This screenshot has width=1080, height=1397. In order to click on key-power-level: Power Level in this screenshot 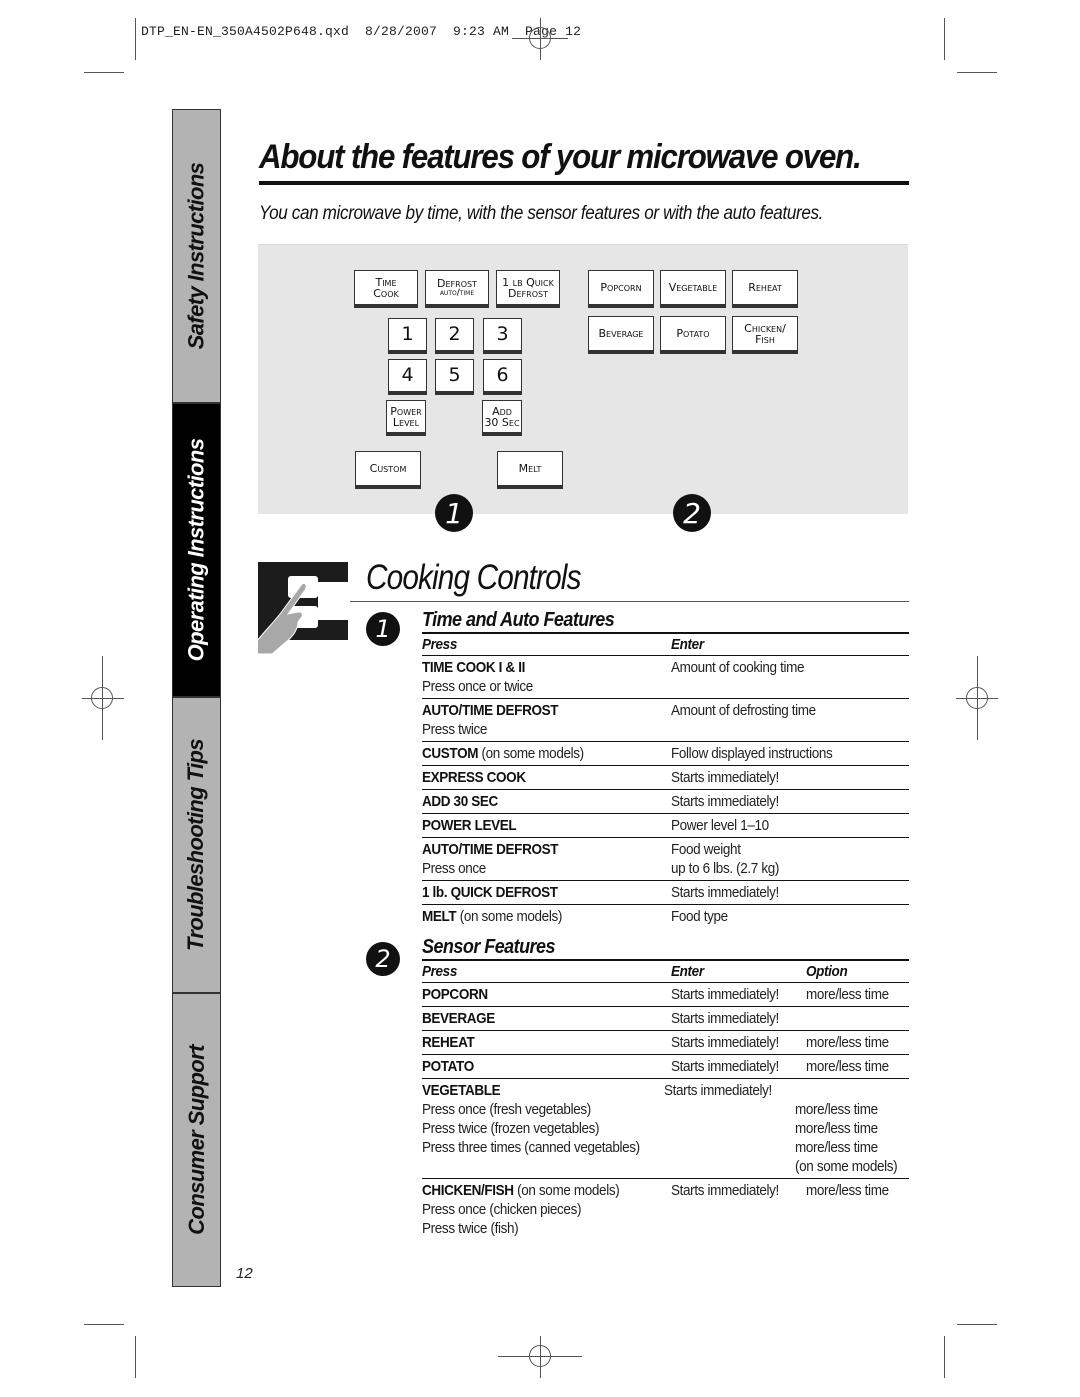, I will do `click(406, 418)`.